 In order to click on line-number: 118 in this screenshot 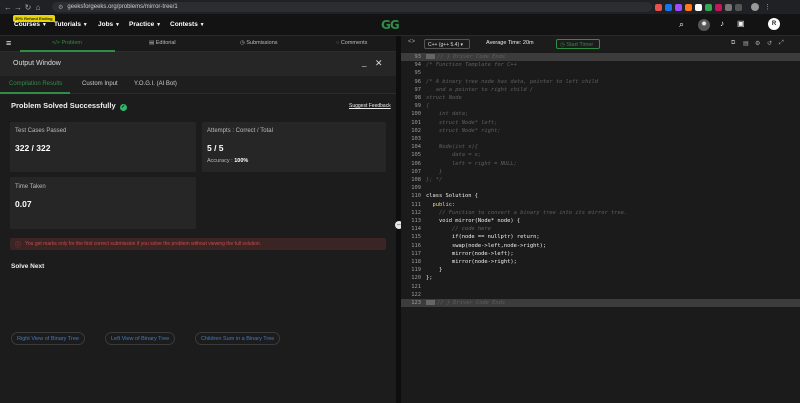, I will do `click(416, 262)`.